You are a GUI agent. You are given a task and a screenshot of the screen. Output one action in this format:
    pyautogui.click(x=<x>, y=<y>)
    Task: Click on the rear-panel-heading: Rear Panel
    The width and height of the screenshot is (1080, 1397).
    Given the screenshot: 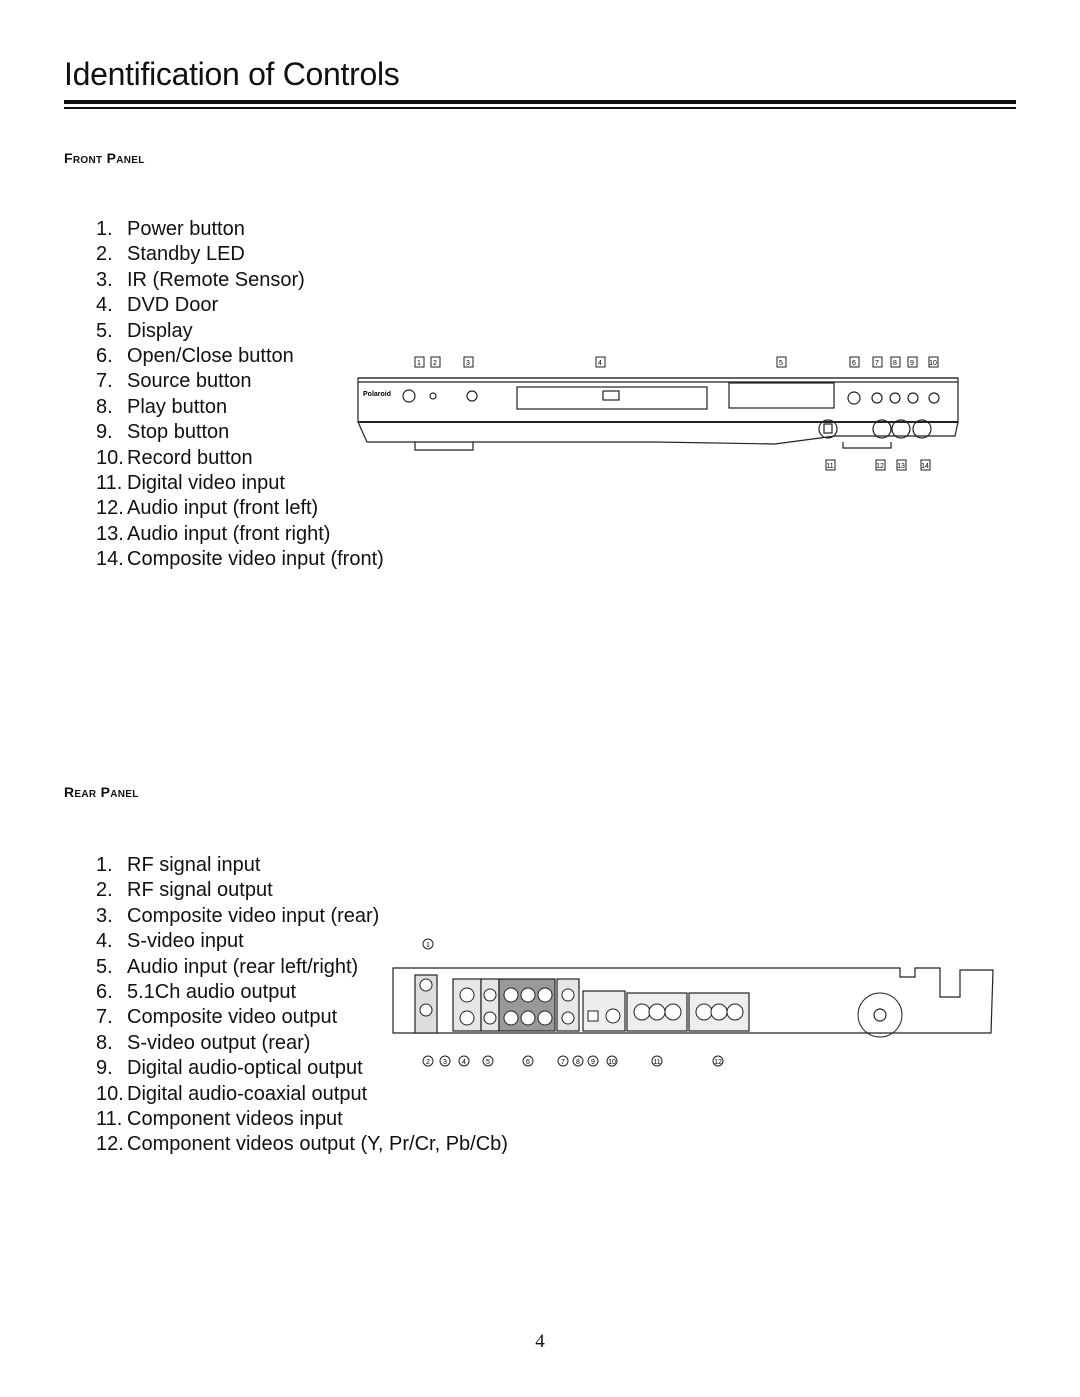 What is the action you would take?
    pyautogui.click(x=101, y=792)
    